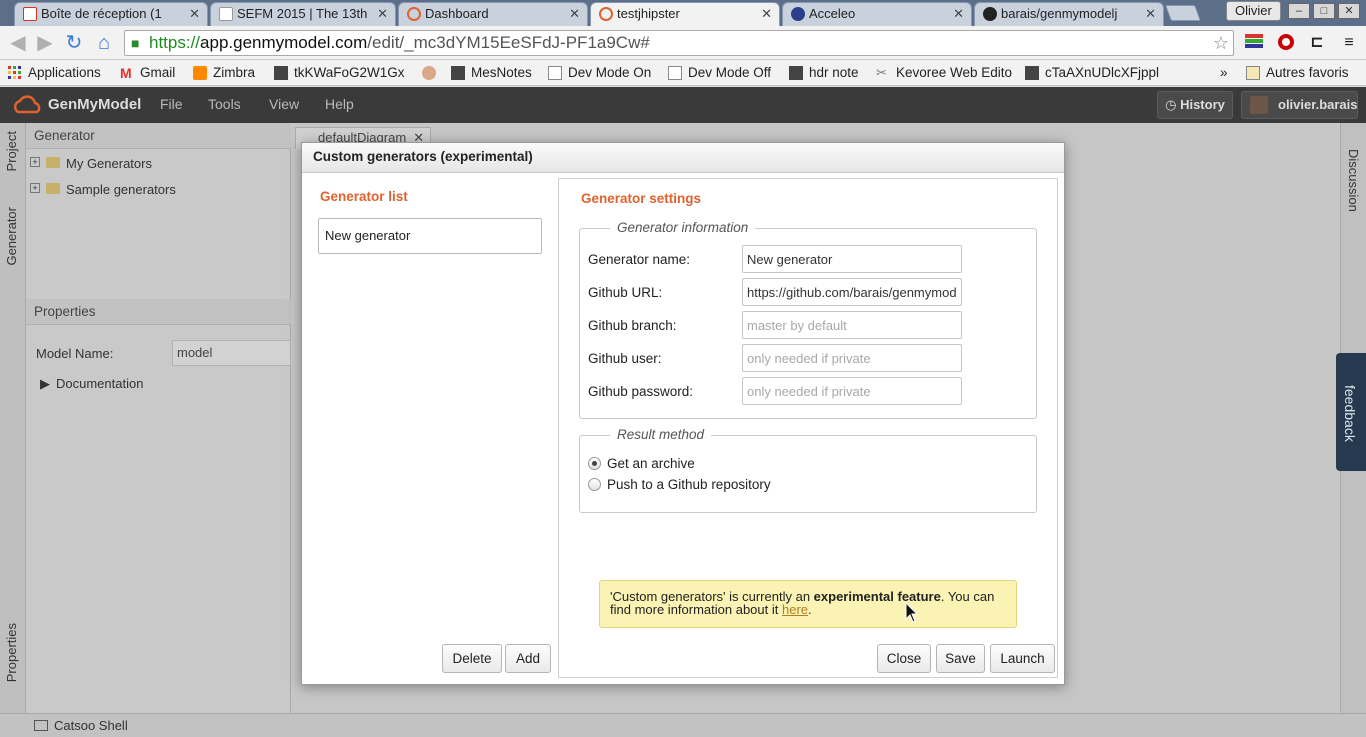  What do you see at coordinates (364, 196) in the screenshot?
I see `generator-list-title: Generator list` at bounding box center [364, 196].